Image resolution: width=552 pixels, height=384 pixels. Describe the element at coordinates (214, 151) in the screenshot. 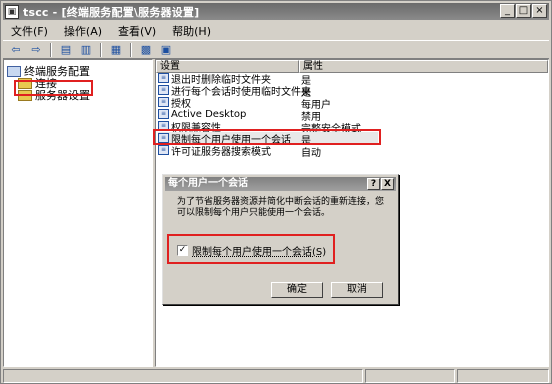

I see `list-item: ≡ 许可证服务器搜索模式` at that location.